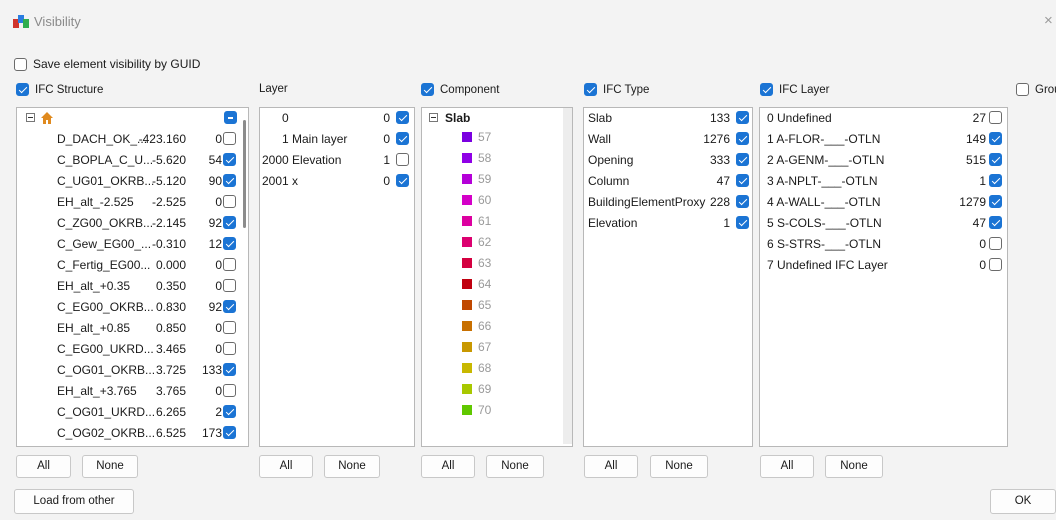  Describe the element at coordinates (492, 263) in the screenshot. I see `component-row: 63` at that location.